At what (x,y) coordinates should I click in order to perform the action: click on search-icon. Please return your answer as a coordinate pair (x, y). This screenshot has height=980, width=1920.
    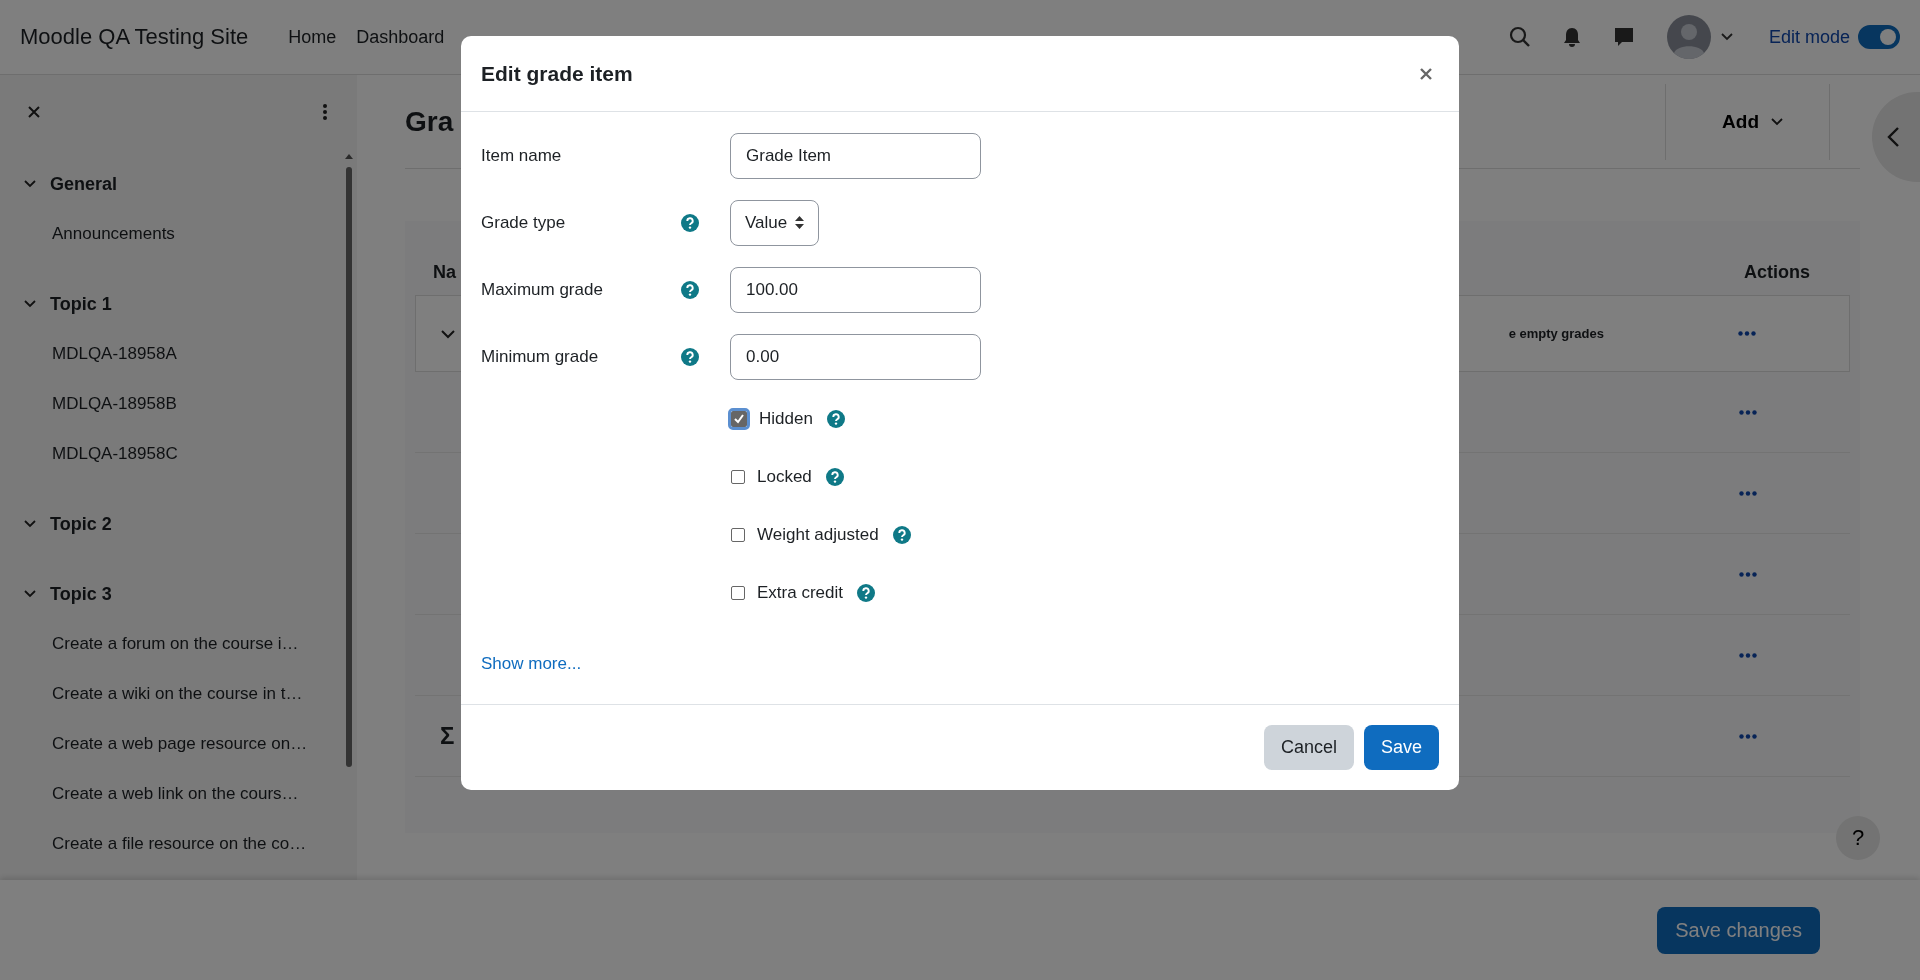
    Looking at the image, I should click on (1519, 37).